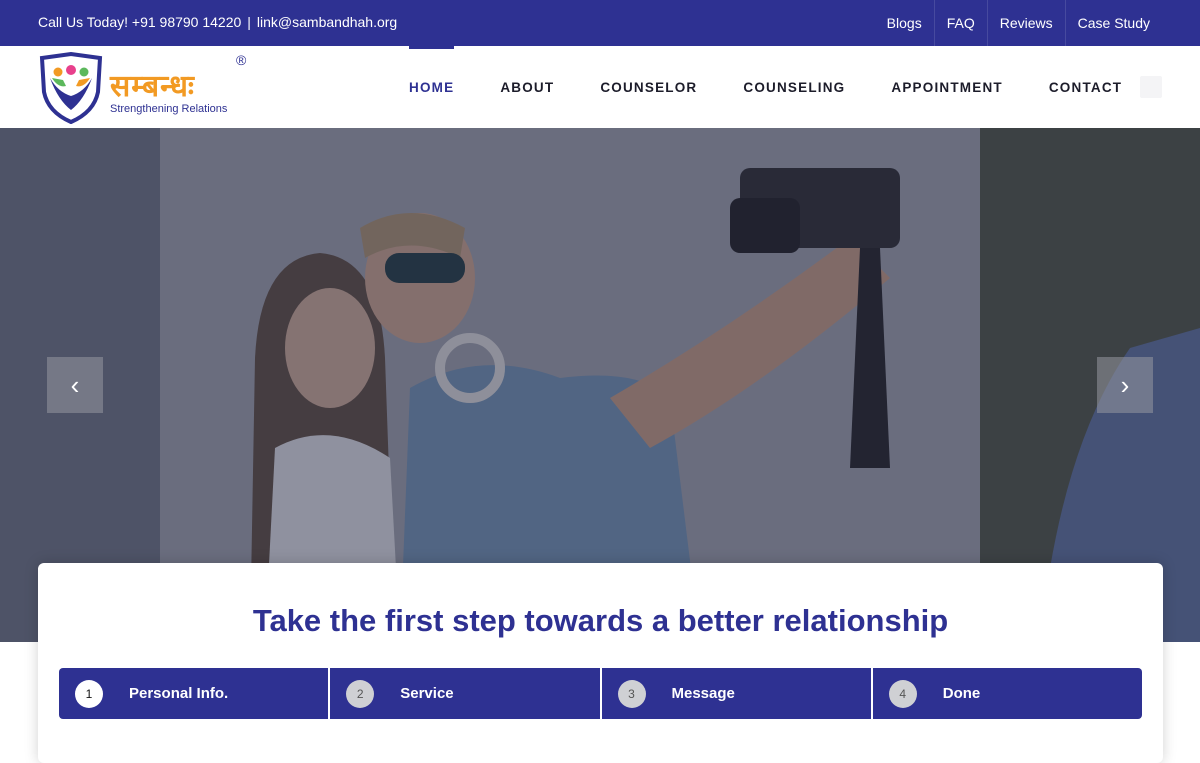  What do you see at coordinates (241, 60) in the screenshot?
I see `registered-mark: ®` at bounding box center [241, 60].